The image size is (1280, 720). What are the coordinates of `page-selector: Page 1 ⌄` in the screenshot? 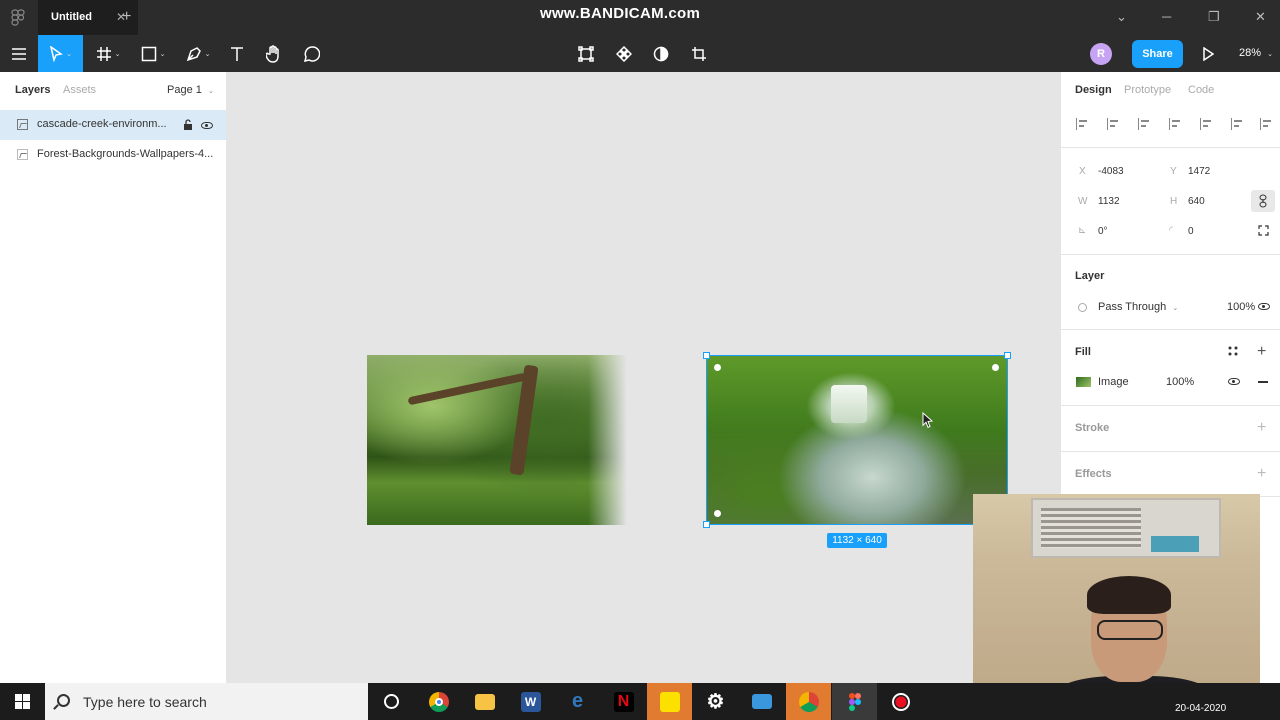 It's located at (190, 90).